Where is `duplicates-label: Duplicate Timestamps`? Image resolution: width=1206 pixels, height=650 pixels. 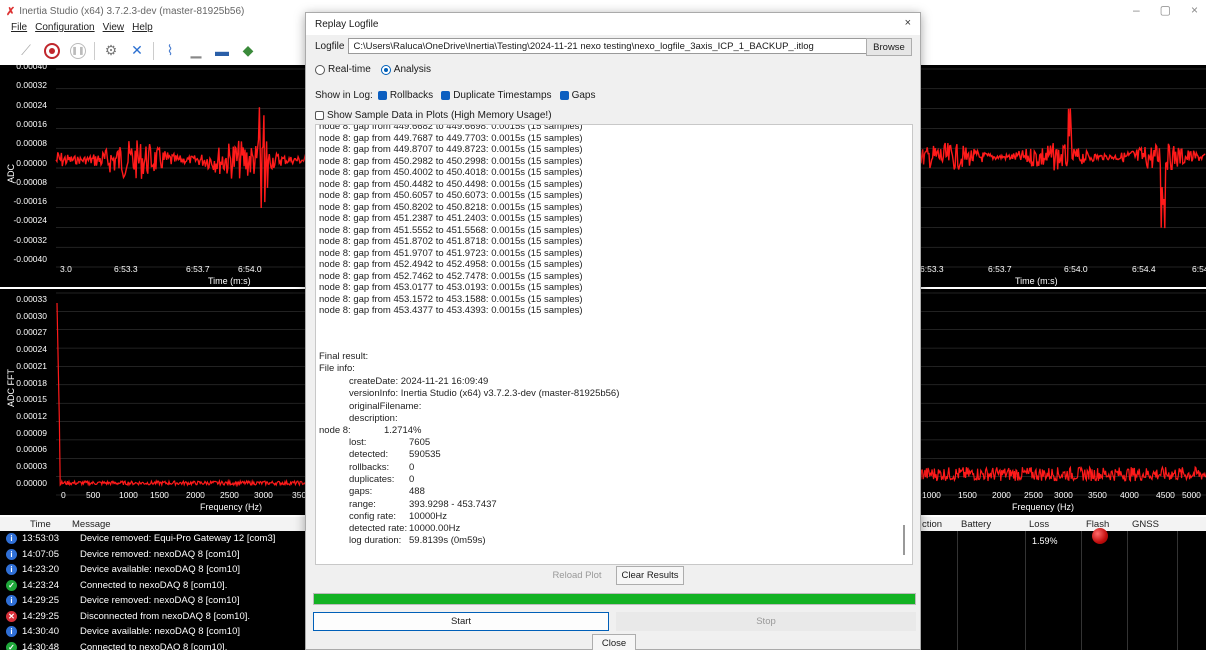
duplicates-label: Duplicate Timestamps is located at coordinates (502, 95).